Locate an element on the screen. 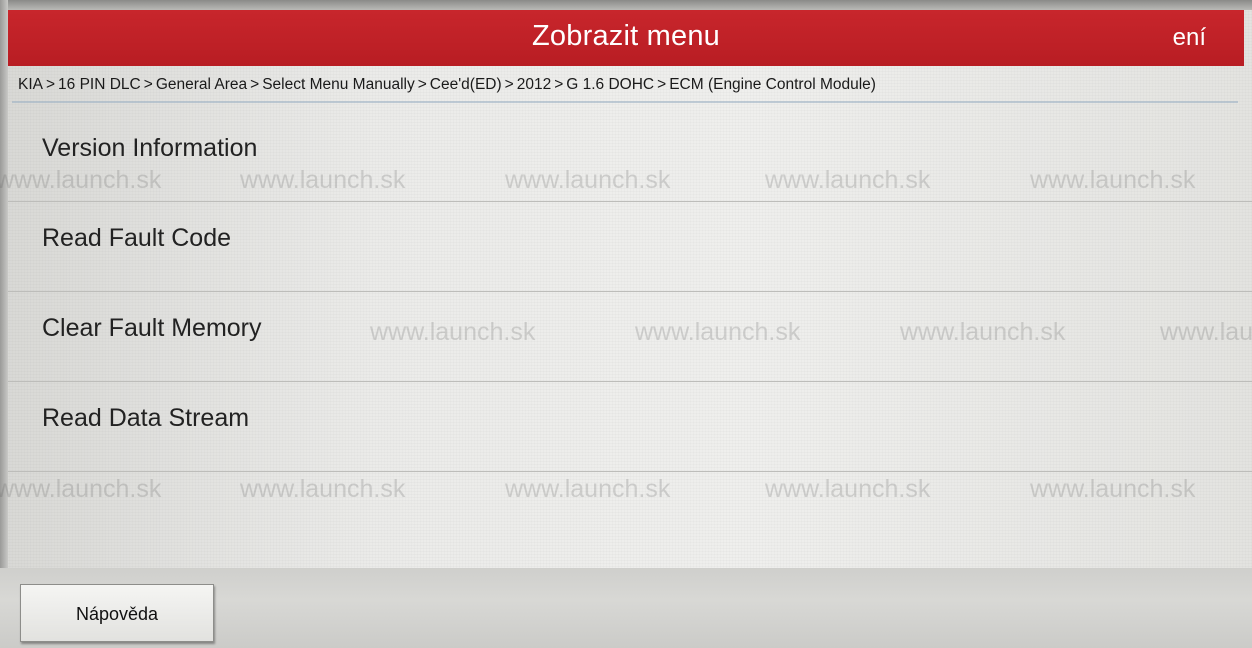 The image size is (1252, 648). breadcrumb-item: 16 PIN DLC is located at coordinates (99, 84).